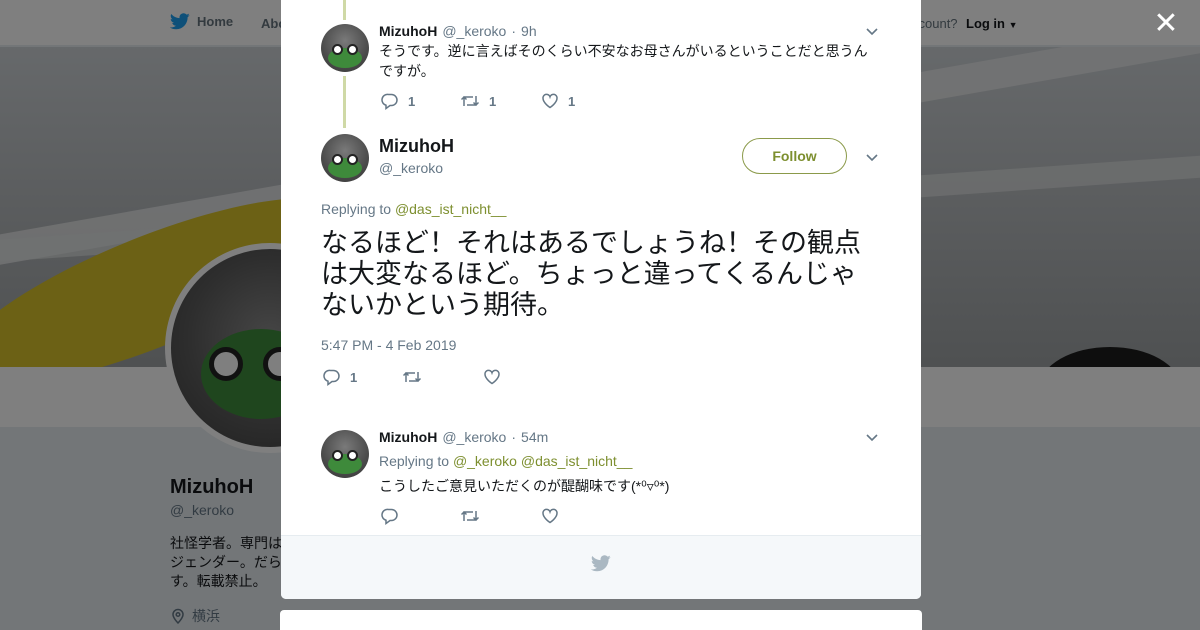 Image resolution: width=1200 pixels, height=630 pixels. What do you see at coordinates (529, 31) in the screenshot?
I see `tweet-time: 9h` at bounding box center [529, 31].